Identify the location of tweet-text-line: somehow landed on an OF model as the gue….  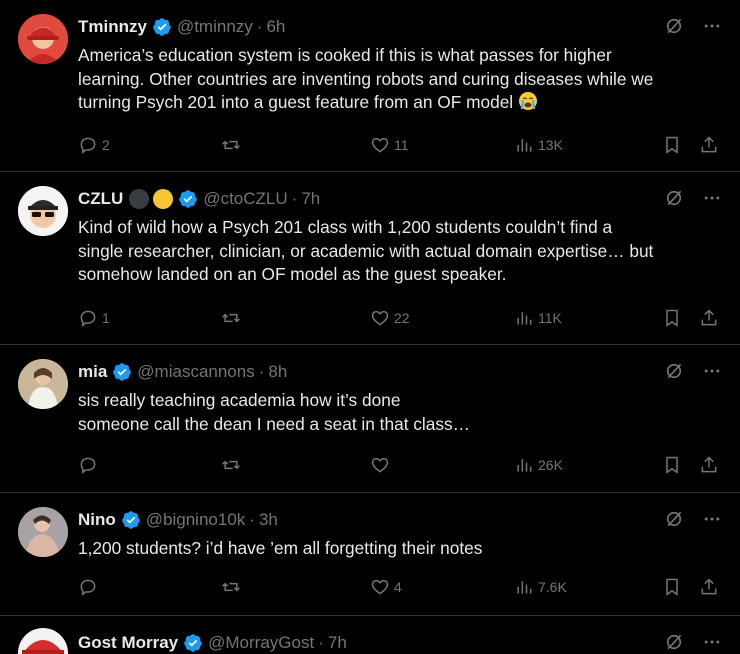
(292, 274).